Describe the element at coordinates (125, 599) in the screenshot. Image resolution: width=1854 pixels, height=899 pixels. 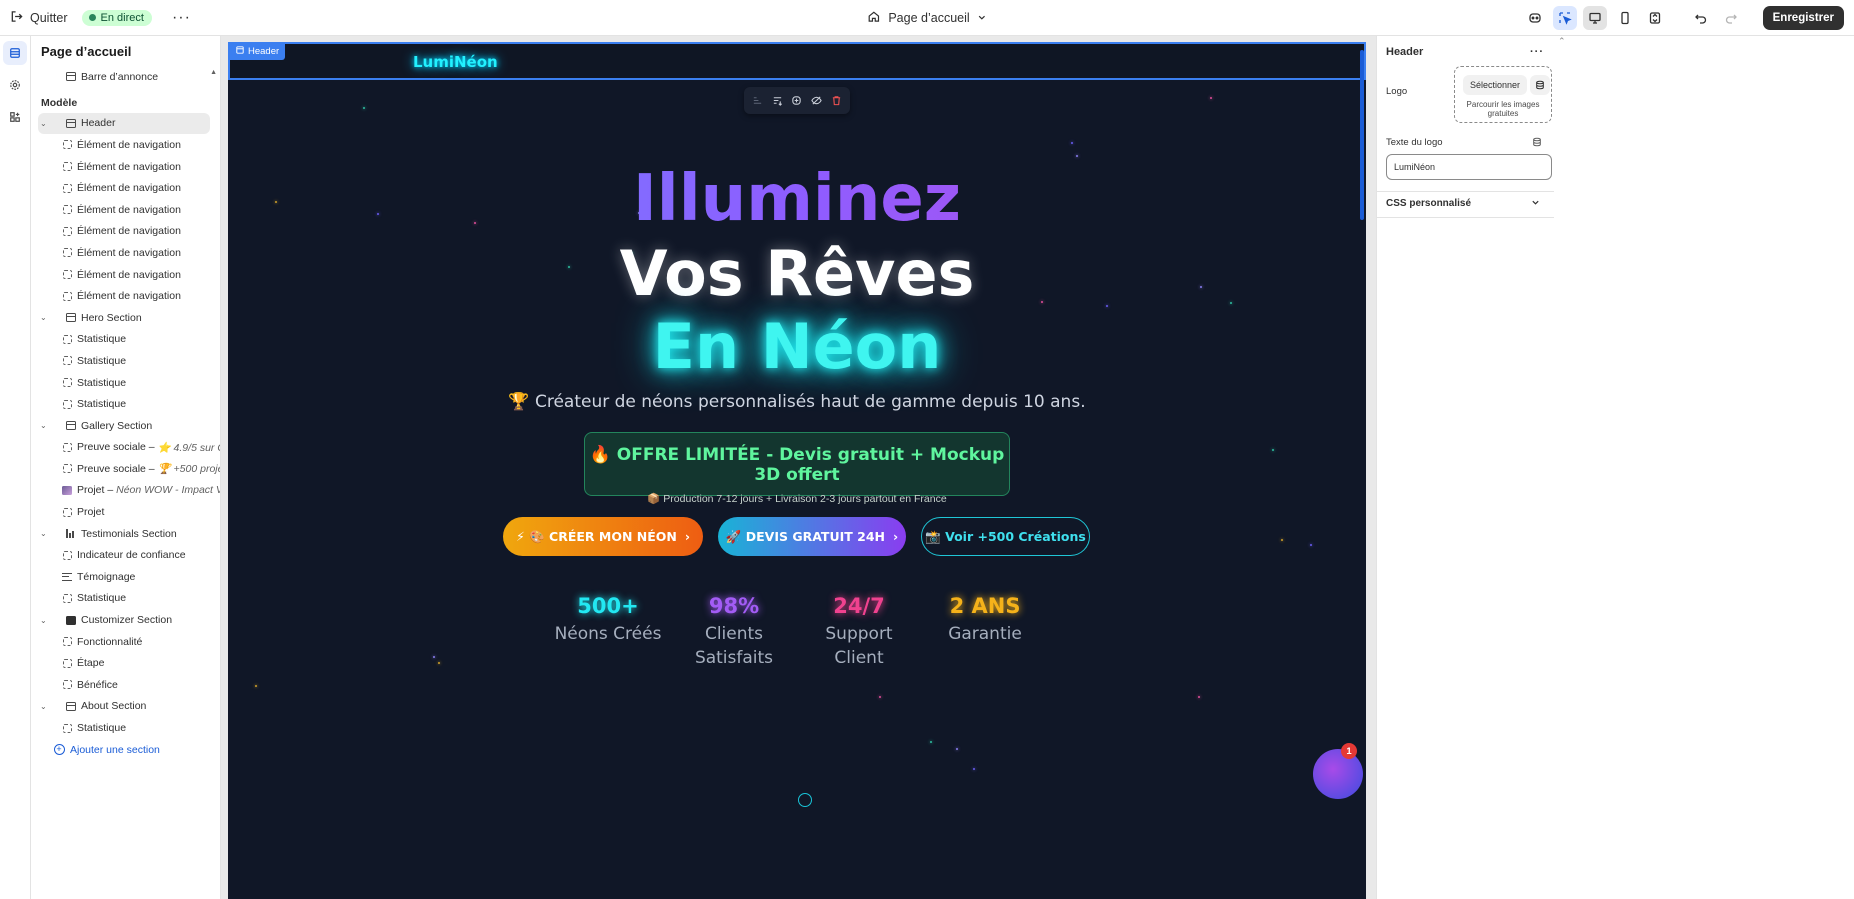
I see `sidebar-item-testimonial-block: Statistique` at that location.